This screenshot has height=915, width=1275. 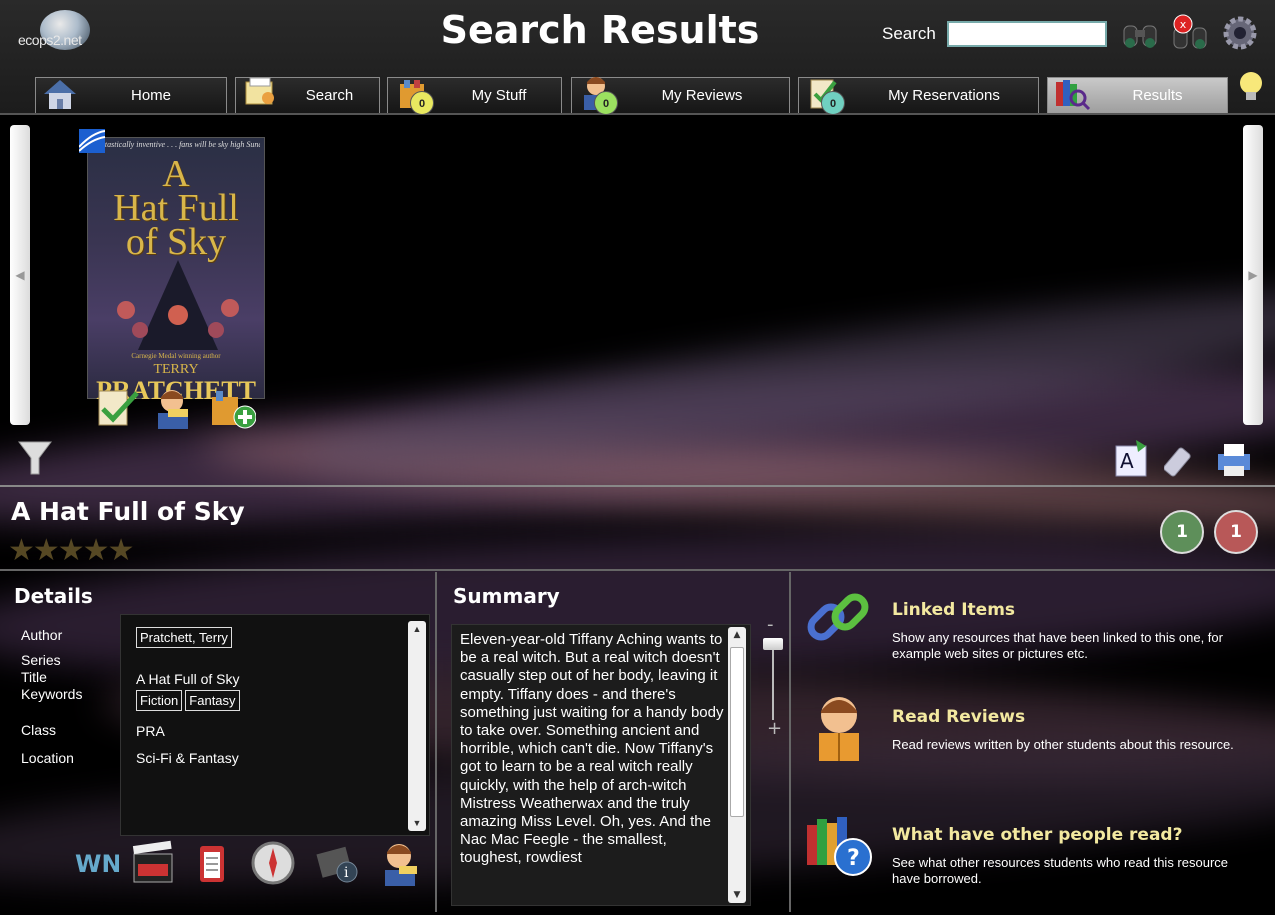 What do you see at coordinates (1157, 95) in the screenshot?
I see `tab-results-label: Results` at bounding box center [1157, 95].